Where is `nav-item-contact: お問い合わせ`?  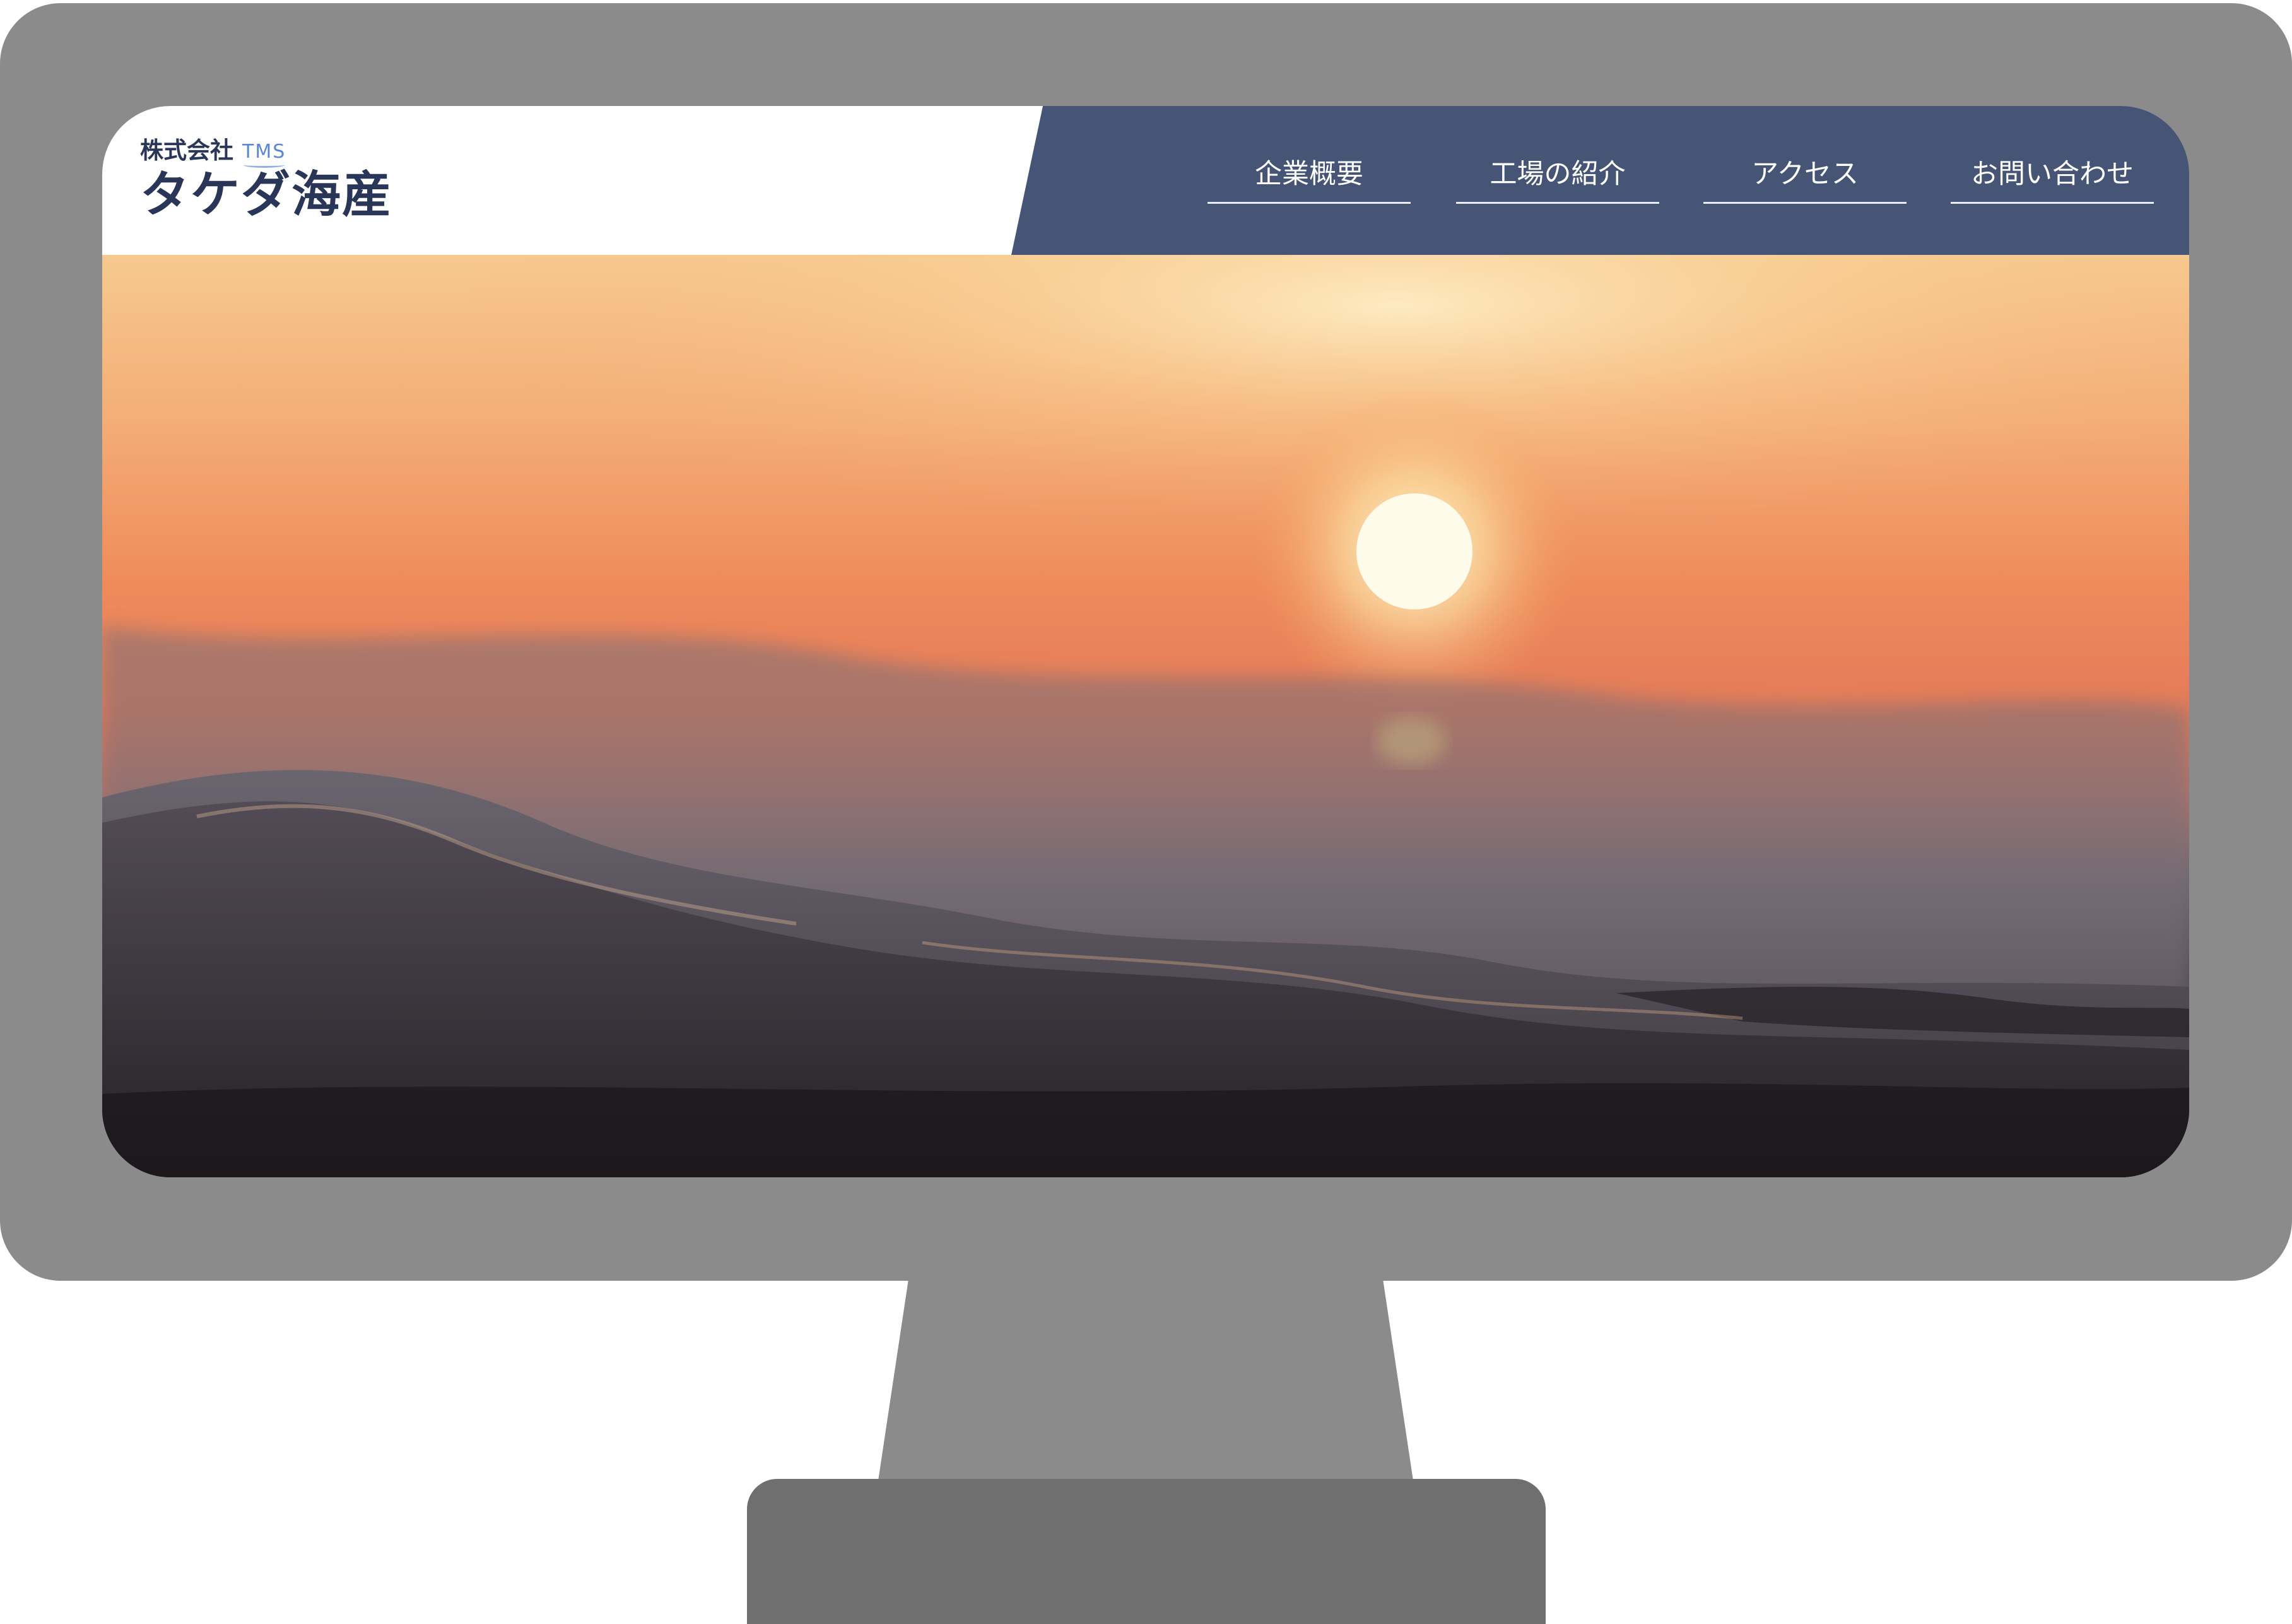
nav-item-contact: お問い合わせ is located at coordinates (2052, 179).